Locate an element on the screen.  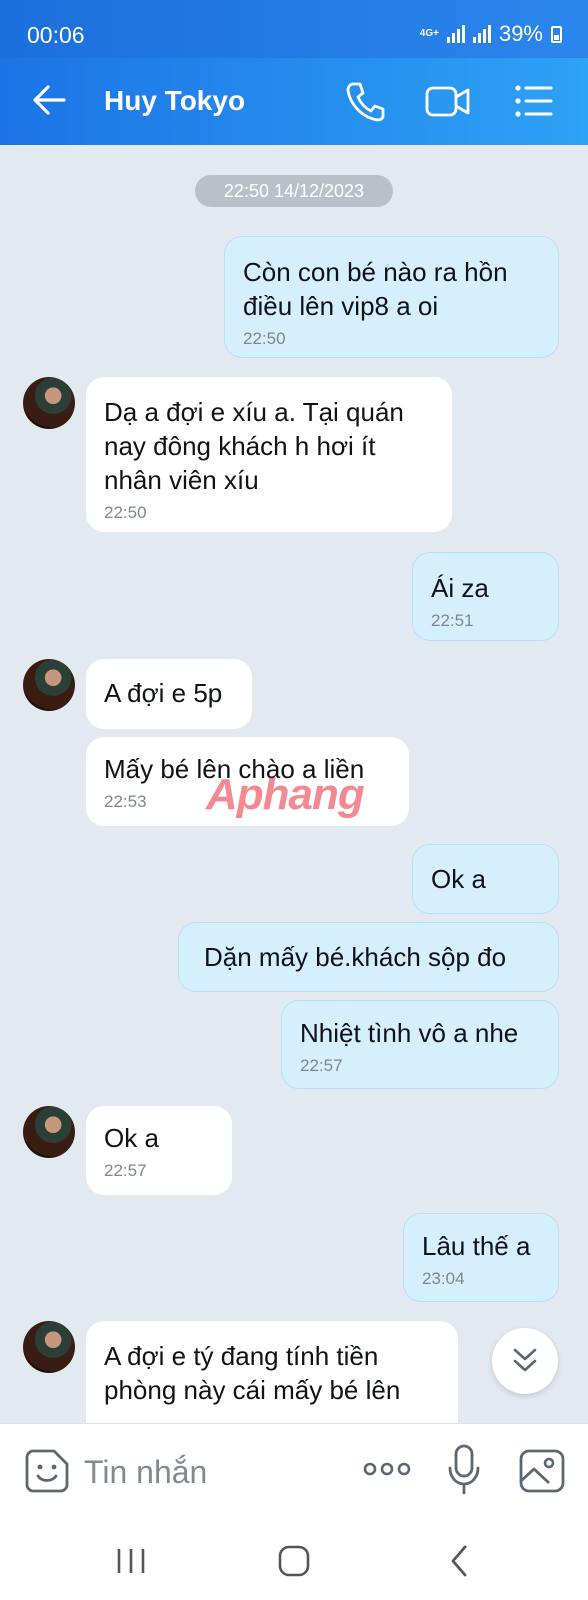
network-type: 4G+ is located at coordinates (429, 33).